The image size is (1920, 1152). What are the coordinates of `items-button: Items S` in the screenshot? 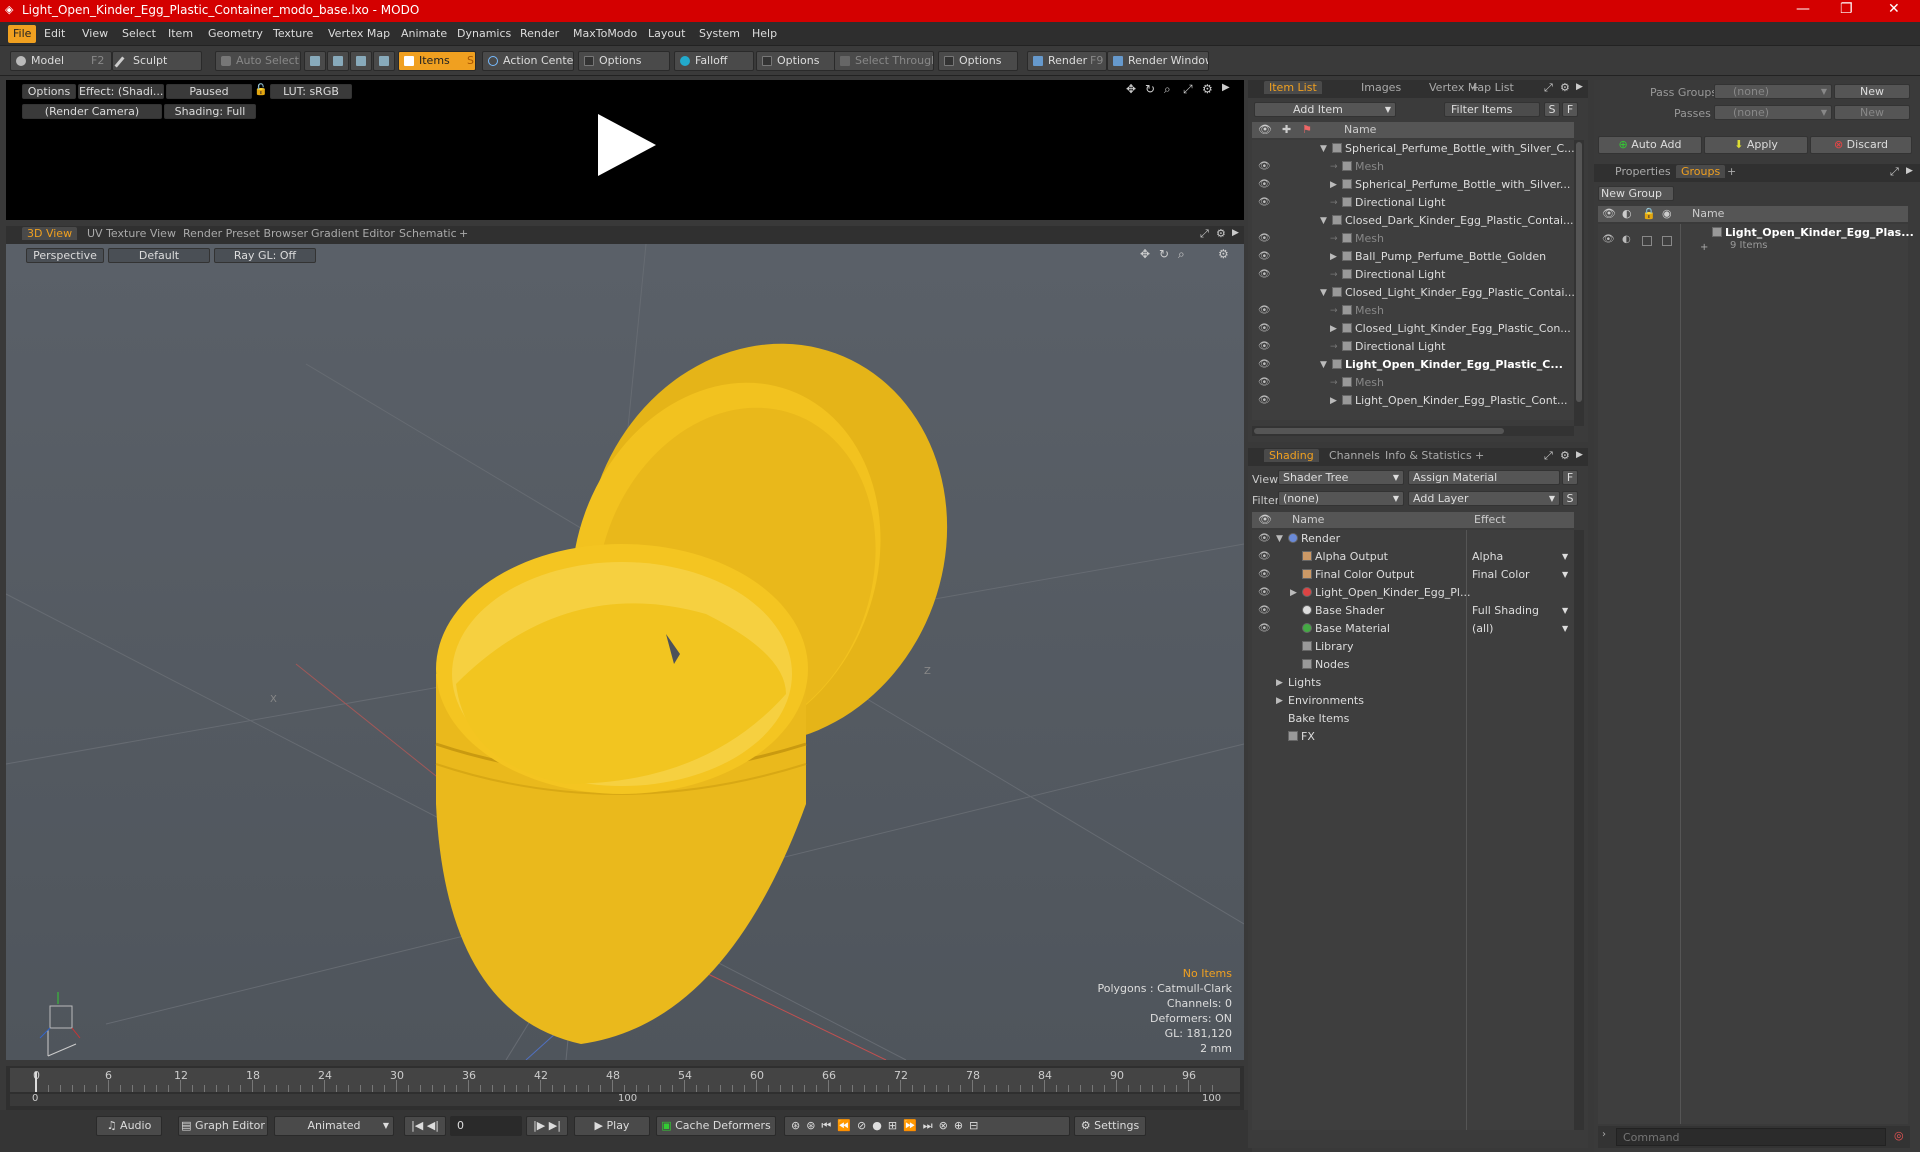 It's located at (437, 61).